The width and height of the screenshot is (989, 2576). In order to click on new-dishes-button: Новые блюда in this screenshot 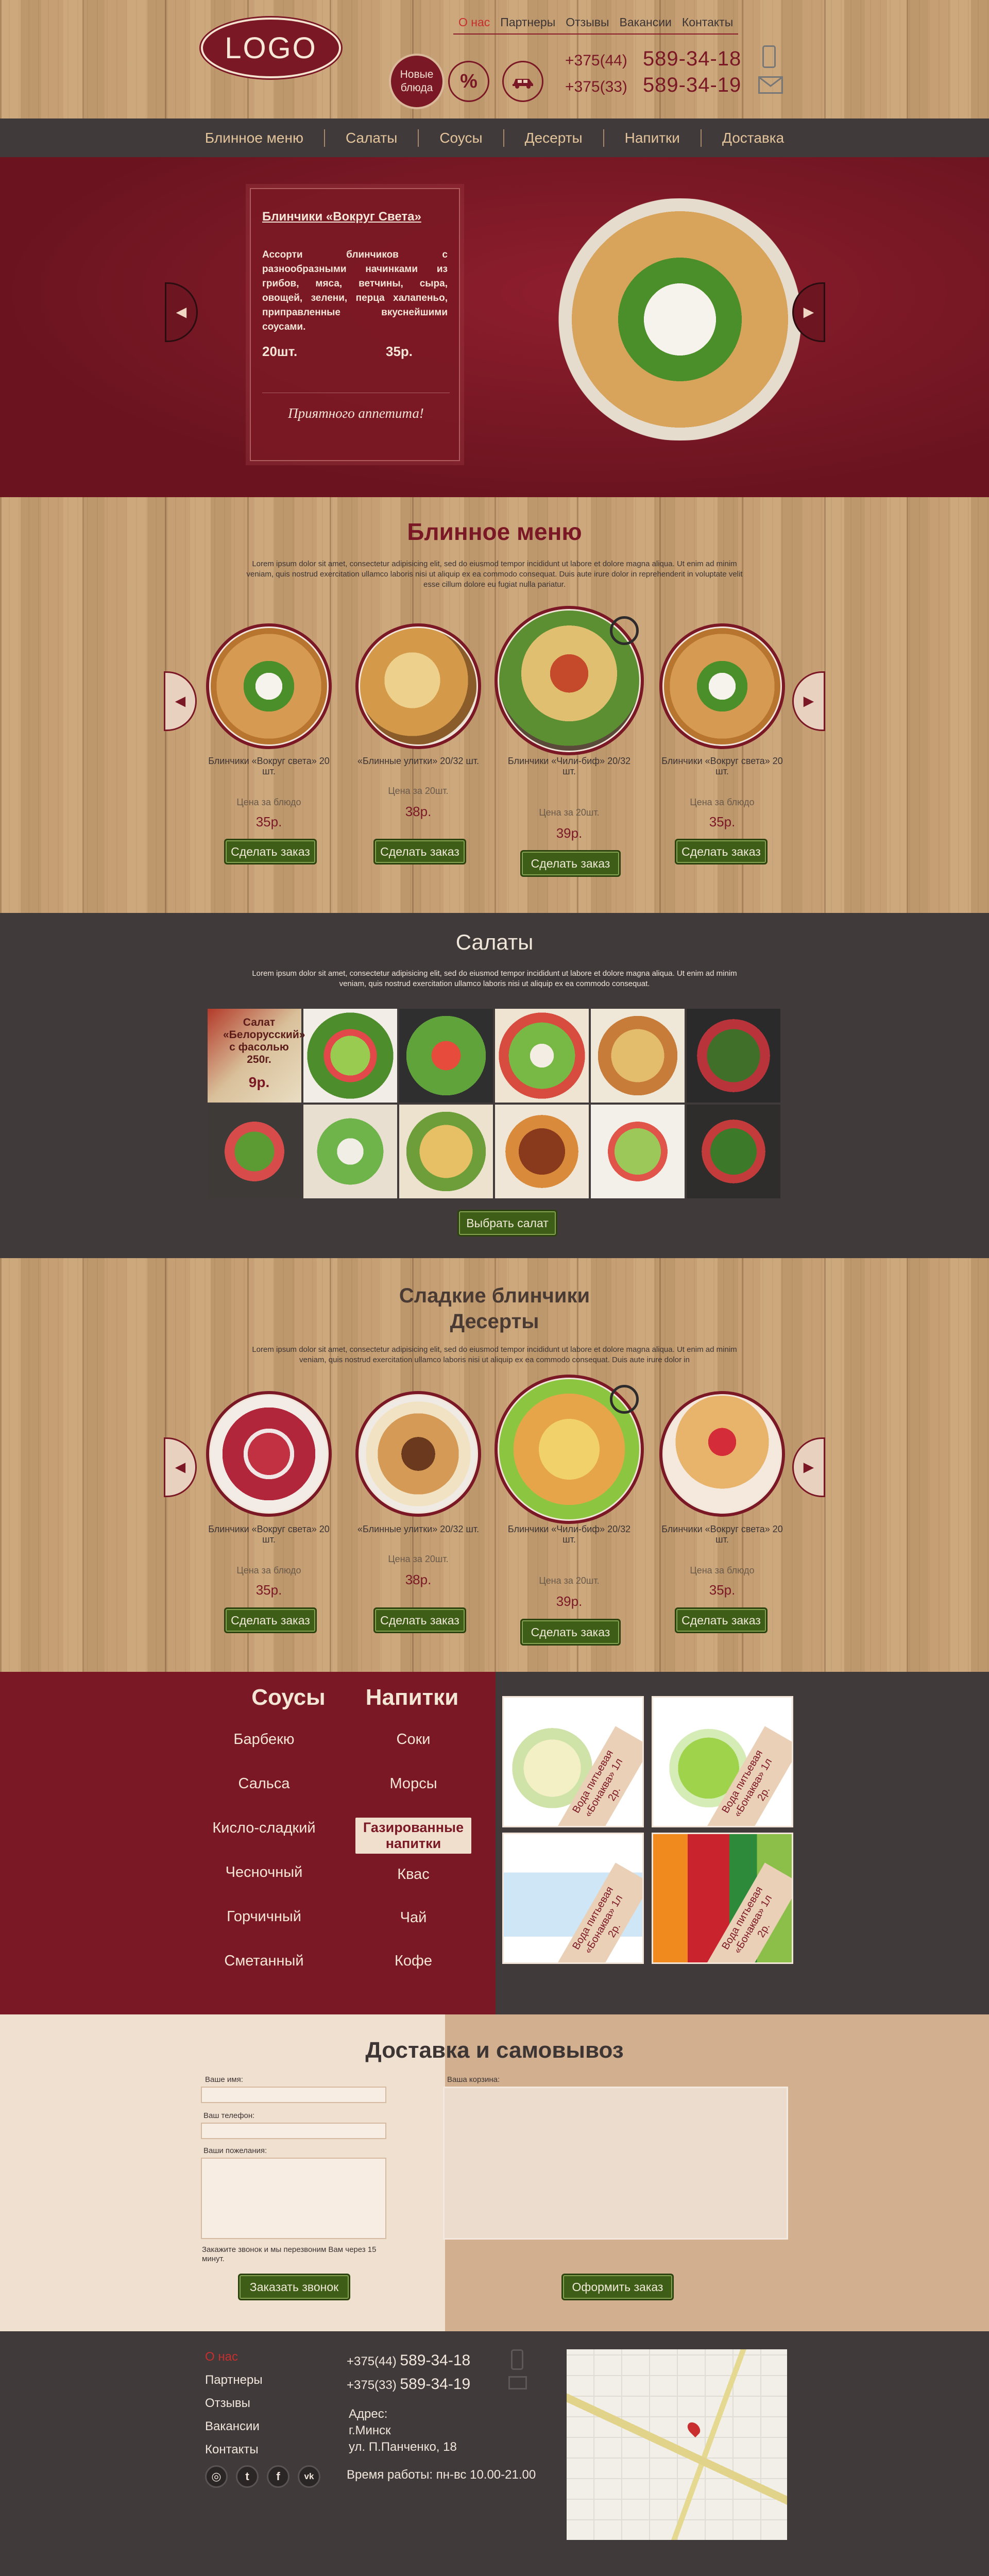, I will do `click(417, 81)`.